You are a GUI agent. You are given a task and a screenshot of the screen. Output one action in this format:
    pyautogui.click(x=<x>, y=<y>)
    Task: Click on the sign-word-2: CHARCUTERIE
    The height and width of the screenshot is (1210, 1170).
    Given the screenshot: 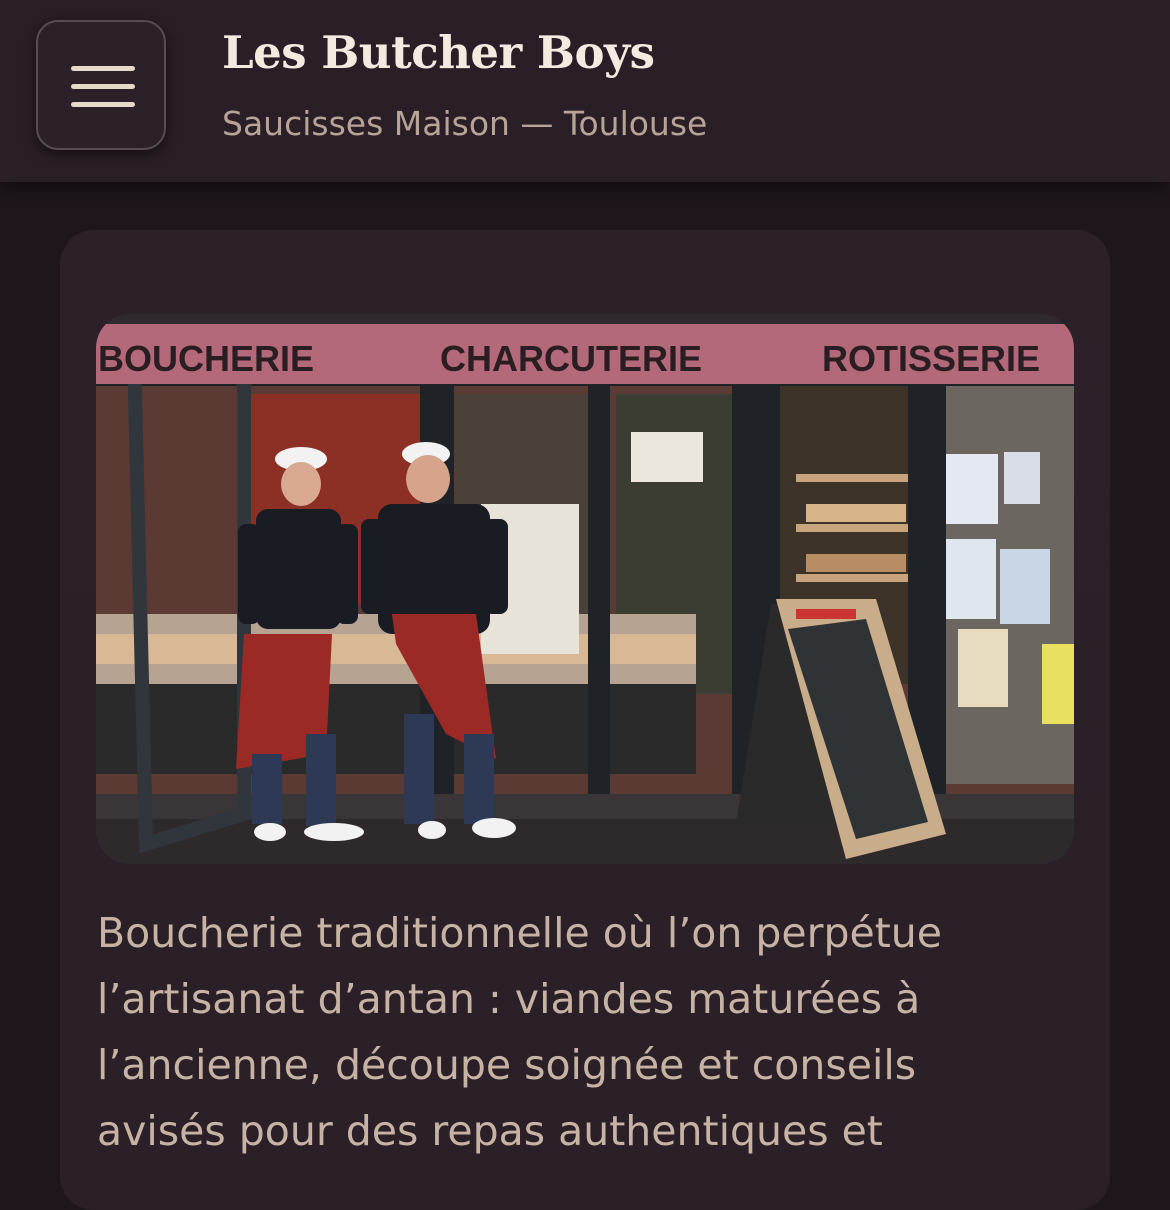 What is the action you would take?
    pyautogui.click(x=571, y=358)
    